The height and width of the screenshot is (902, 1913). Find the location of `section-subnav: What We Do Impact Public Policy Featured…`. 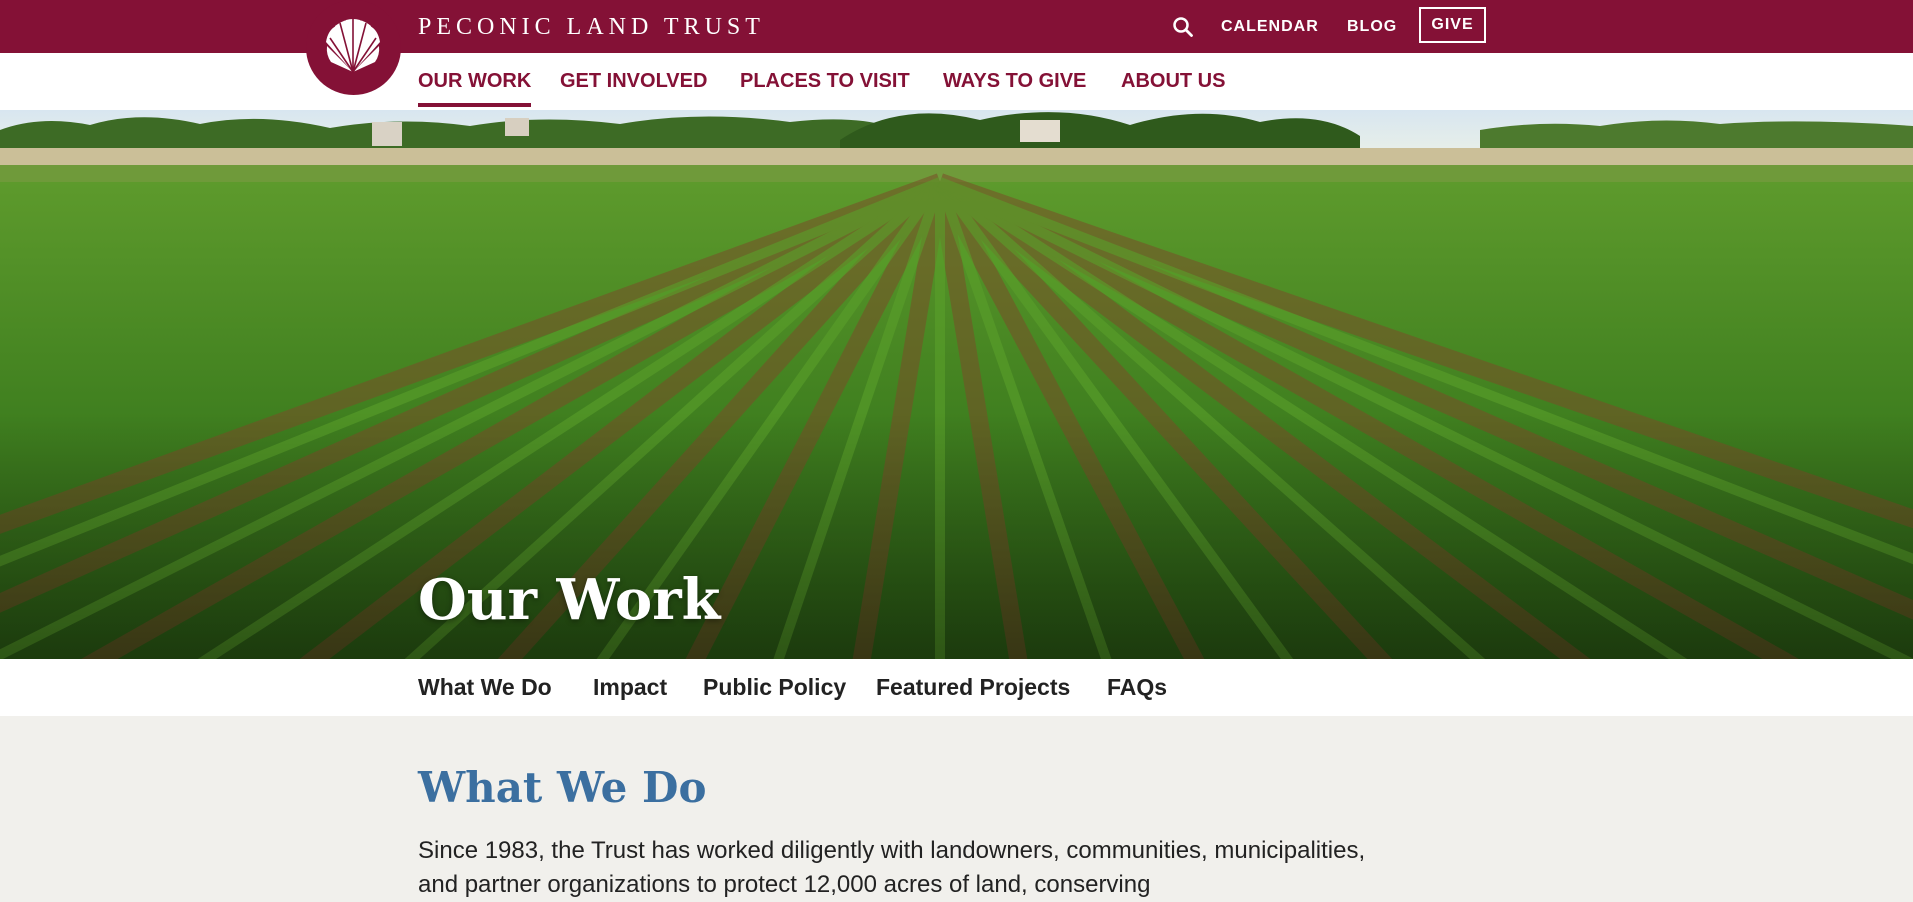

section-subnav: What We Do Impact Public Policy Featured… is located at coordinates (956, 687).